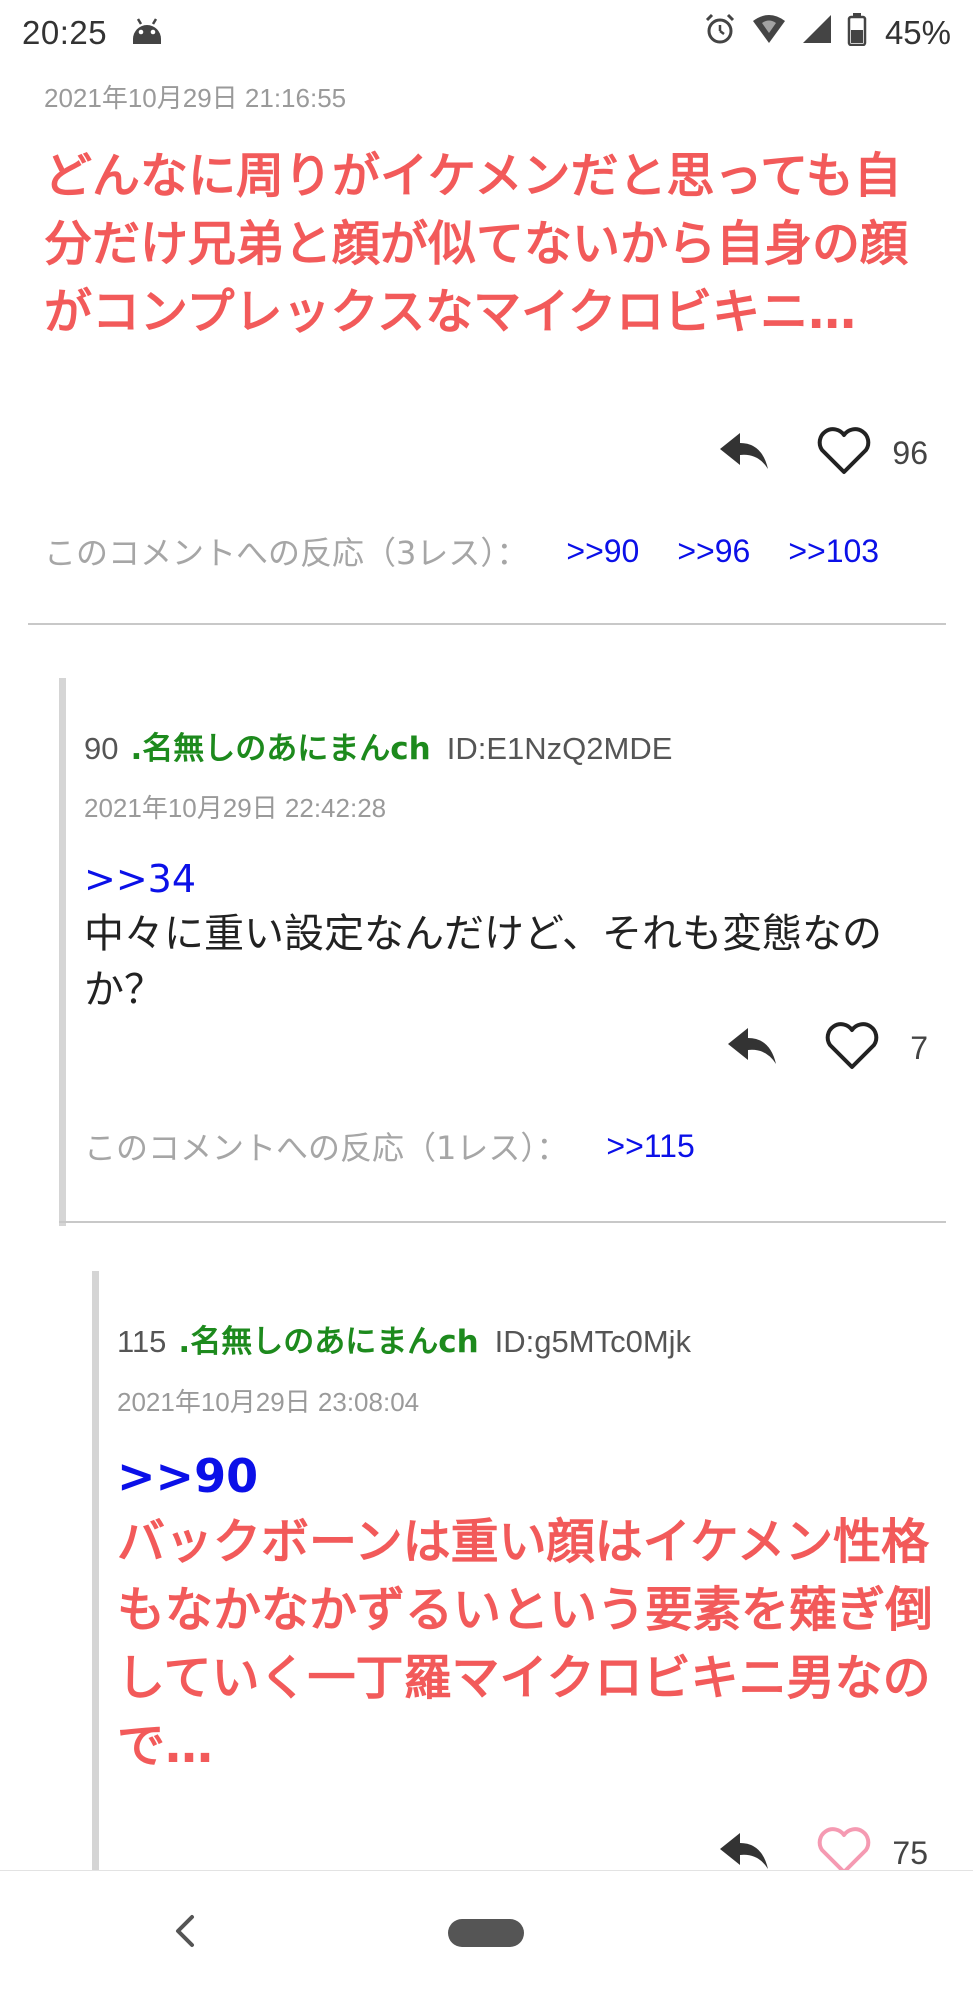  Describe the element at coordinates (483, 962) in the screenshot. I see `post-body: 中々に重い設定なんだけど、それも変態なのか？` at that location.